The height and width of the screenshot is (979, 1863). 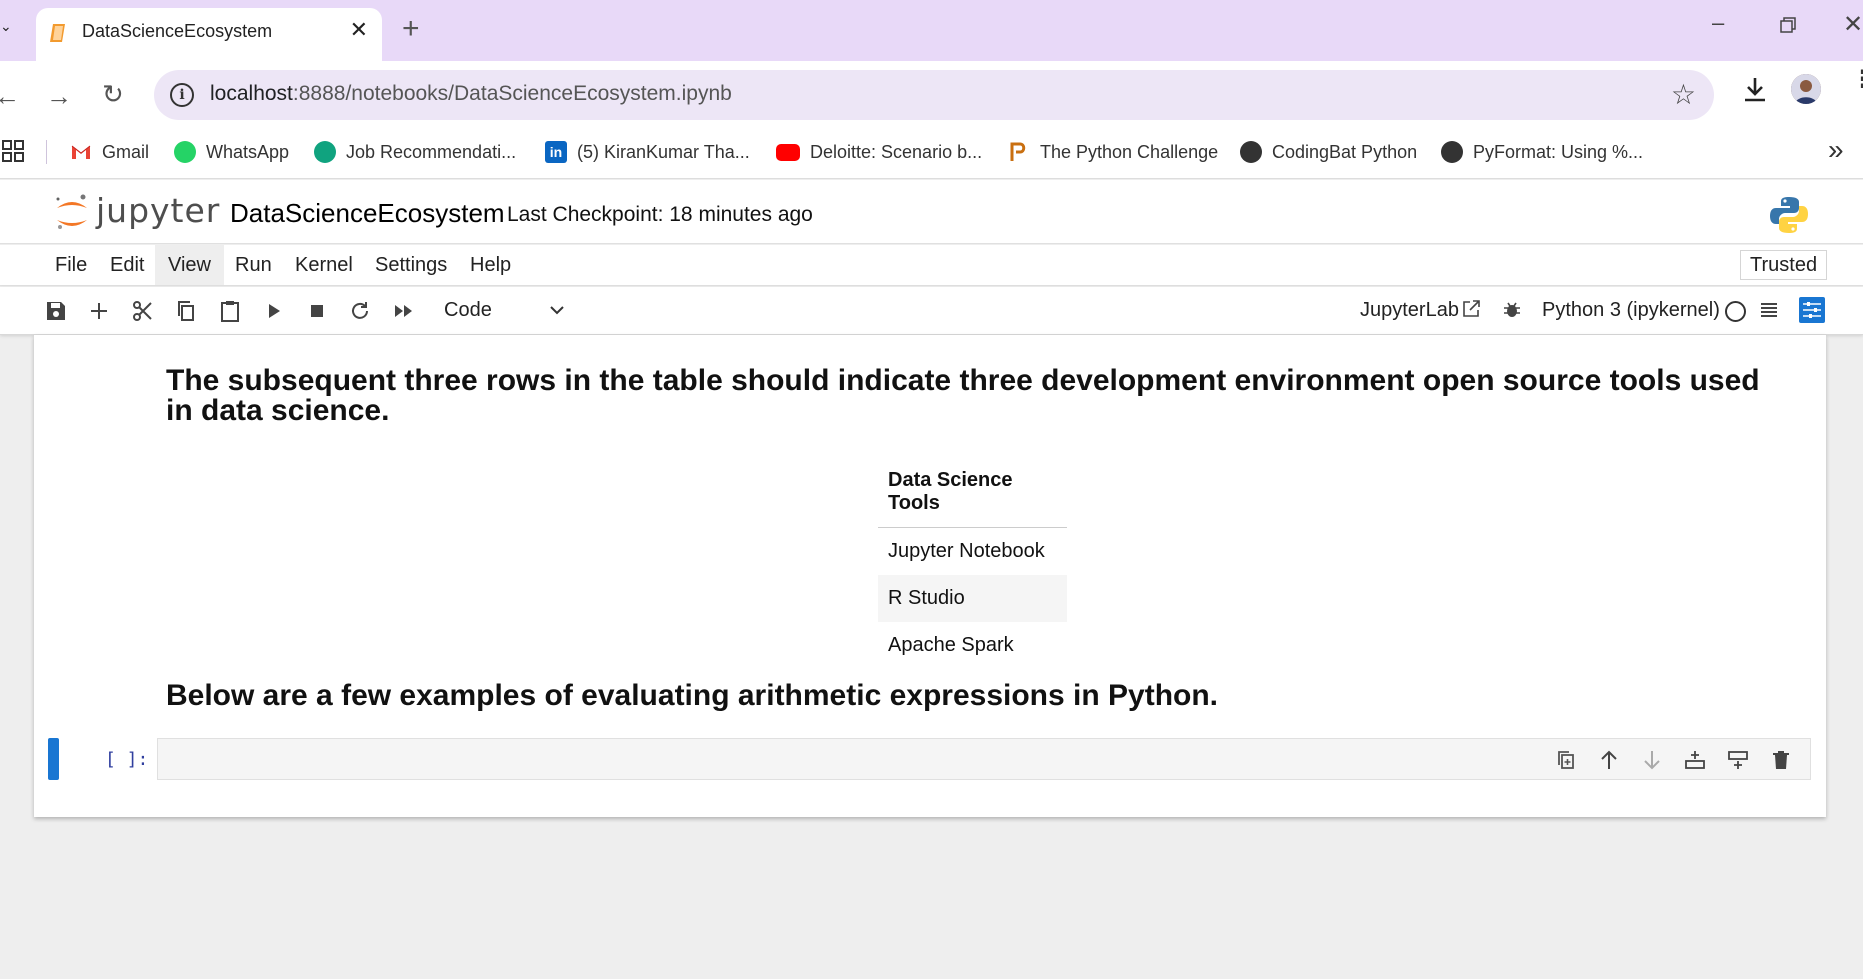 What do you see at coordinates (1113, 152) in the screenshot?
I see `bookmark-python-challenge: The Python Challenge` at bounding box center [1113, 152].